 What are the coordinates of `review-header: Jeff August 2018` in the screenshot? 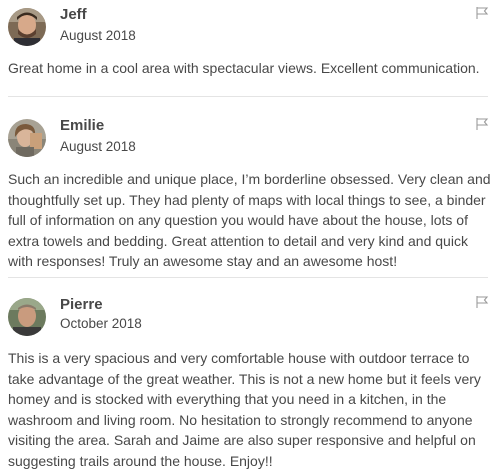 It's located at (250, 27).